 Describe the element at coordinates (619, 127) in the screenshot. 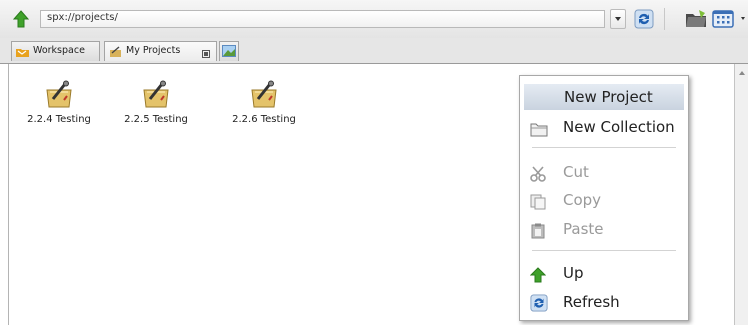

I see `menu-item-label: New Collection` at that location.